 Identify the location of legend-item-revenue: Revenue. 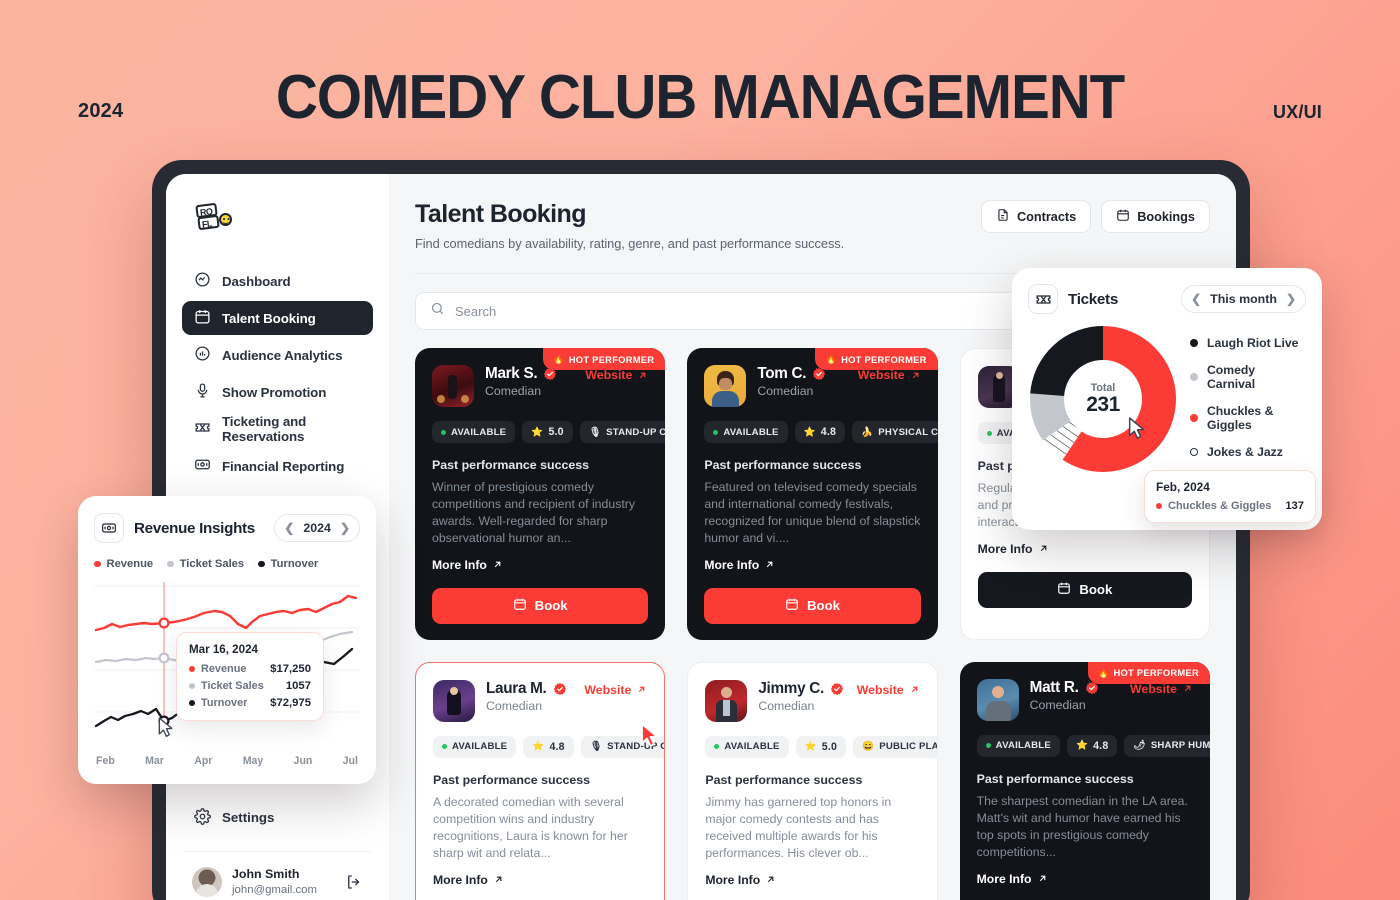
(123, 564).